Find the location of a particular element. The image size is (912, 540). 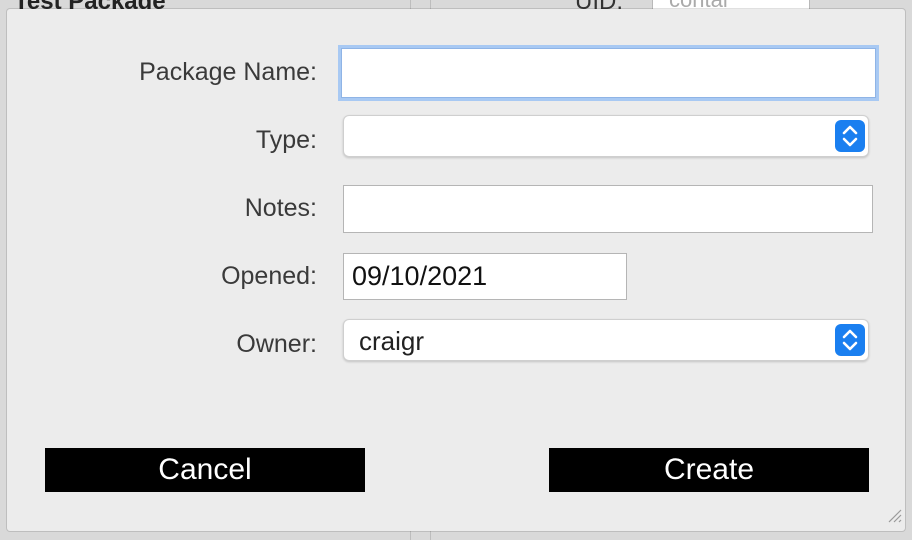

opened-label: Opened: is located at coordinates (269, 276).